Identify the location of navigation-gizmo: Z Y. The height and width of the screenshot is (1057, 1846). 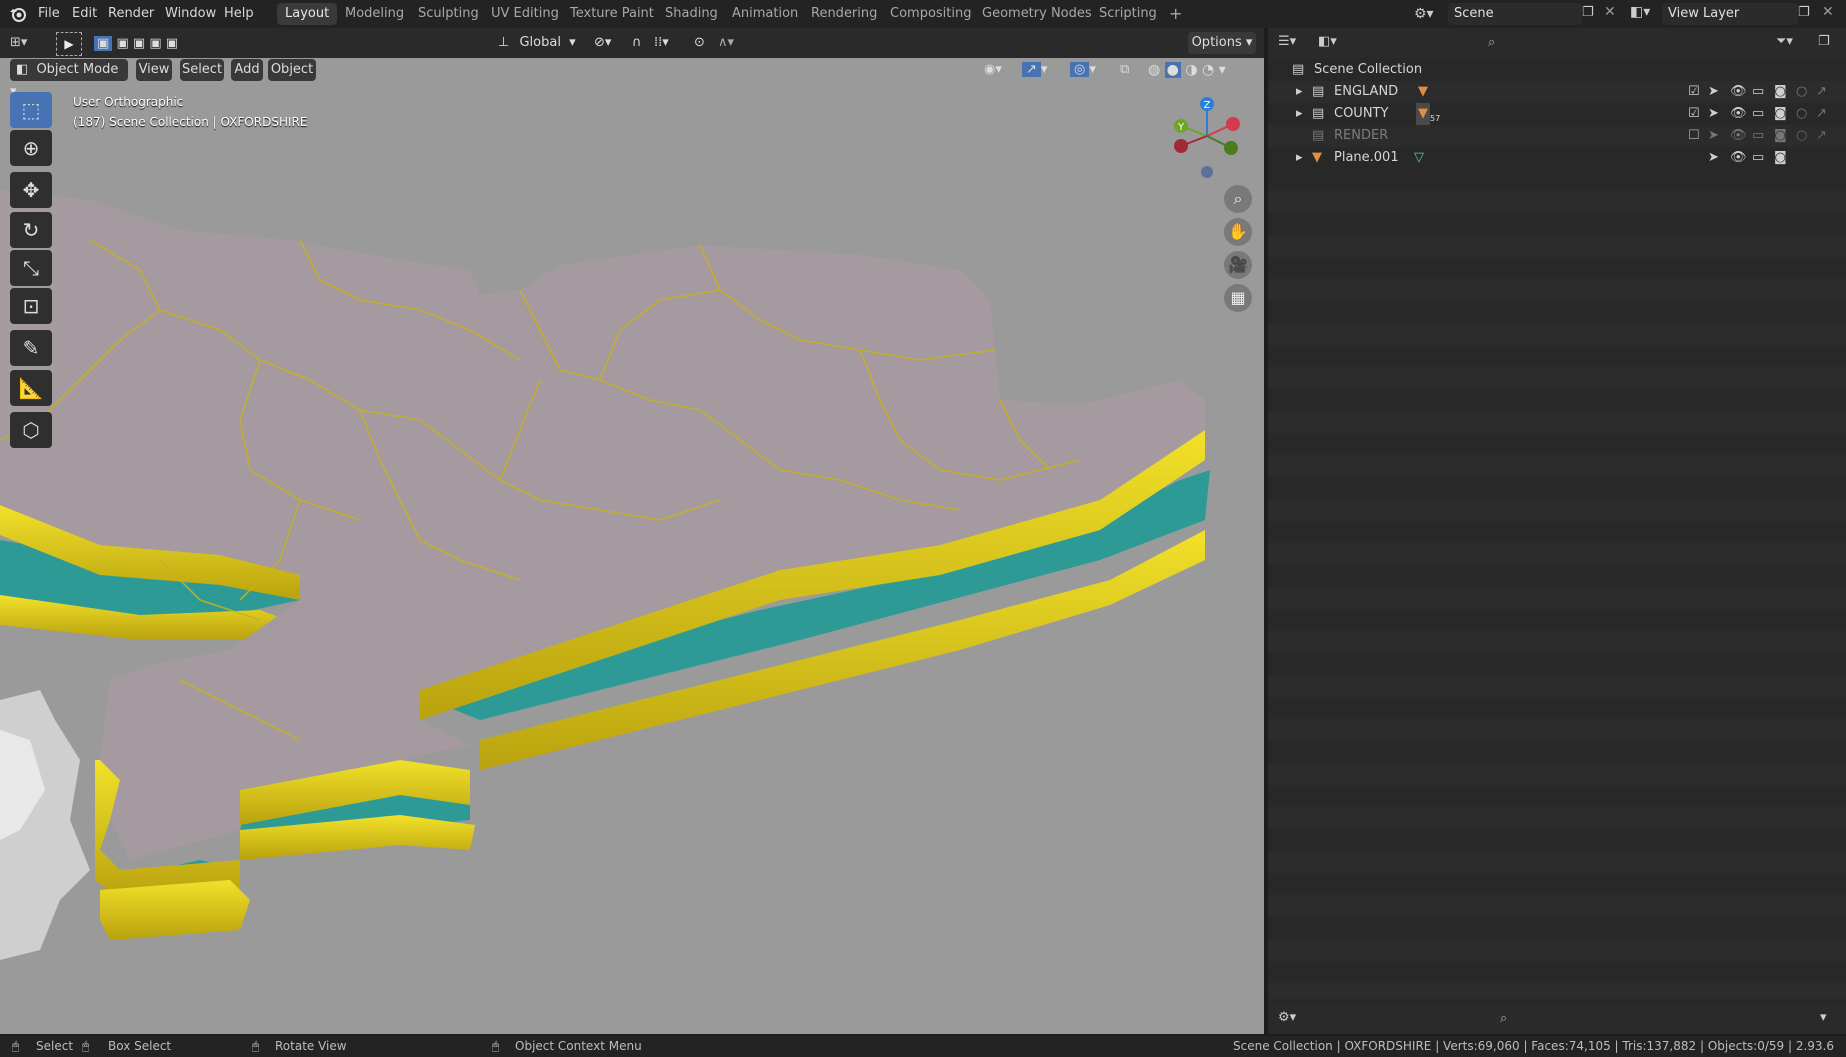
(1205, 139).